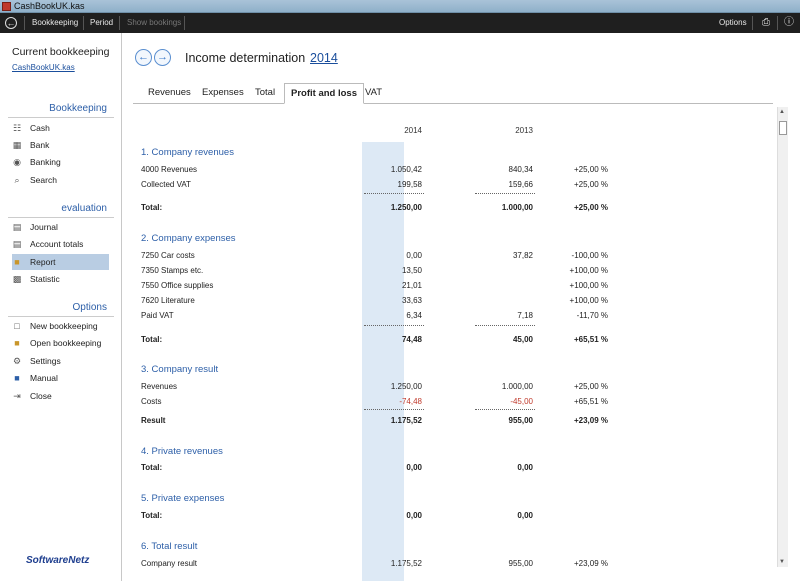  What do you see at coordinates (17, 145) in the screenshot?
I see `bank-icon: ▦` at bounding box center [17, 145].